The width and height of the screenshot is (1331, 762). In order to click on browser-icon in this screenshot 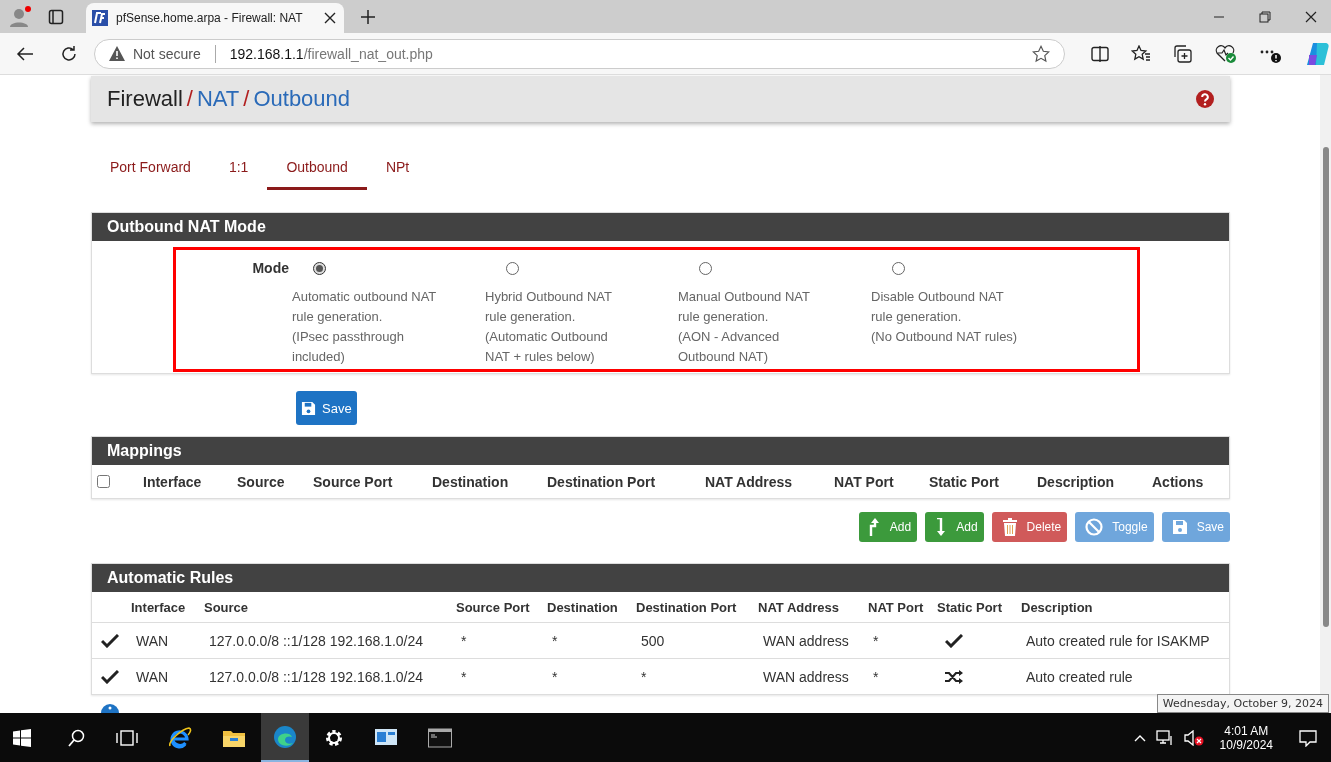, I will do `click(285, 736)`.